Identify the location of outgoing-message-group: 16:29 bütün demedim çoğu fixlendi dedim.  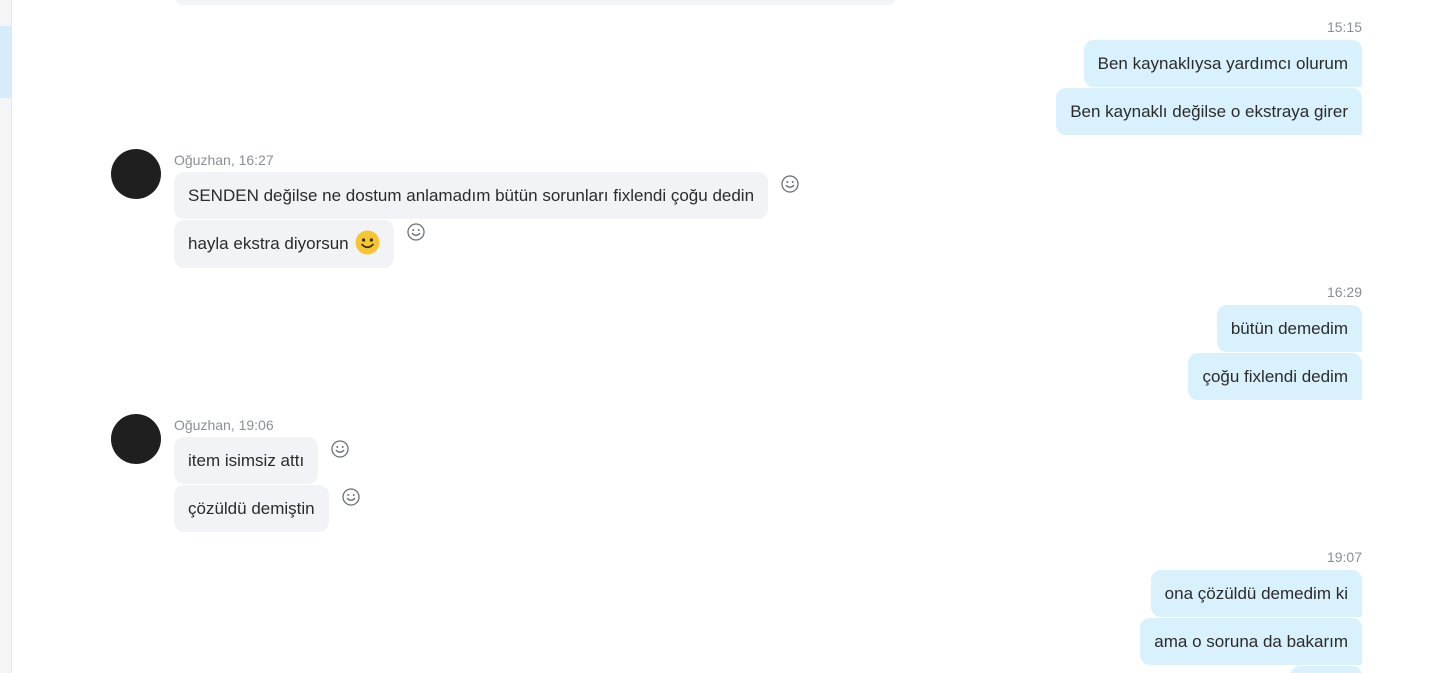
(1275, 342).